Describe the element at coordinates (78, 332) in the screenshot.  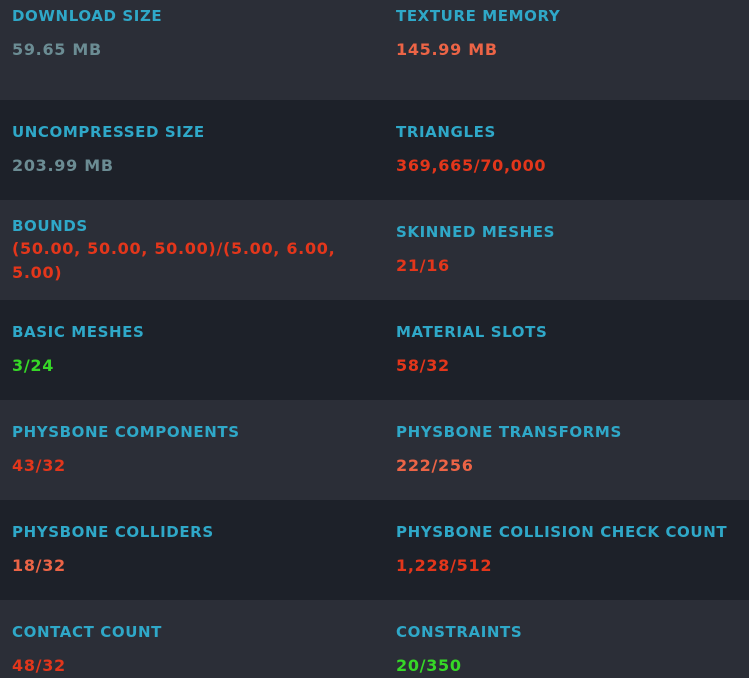
I see `stat-label: BASIC MESHES` at that location.